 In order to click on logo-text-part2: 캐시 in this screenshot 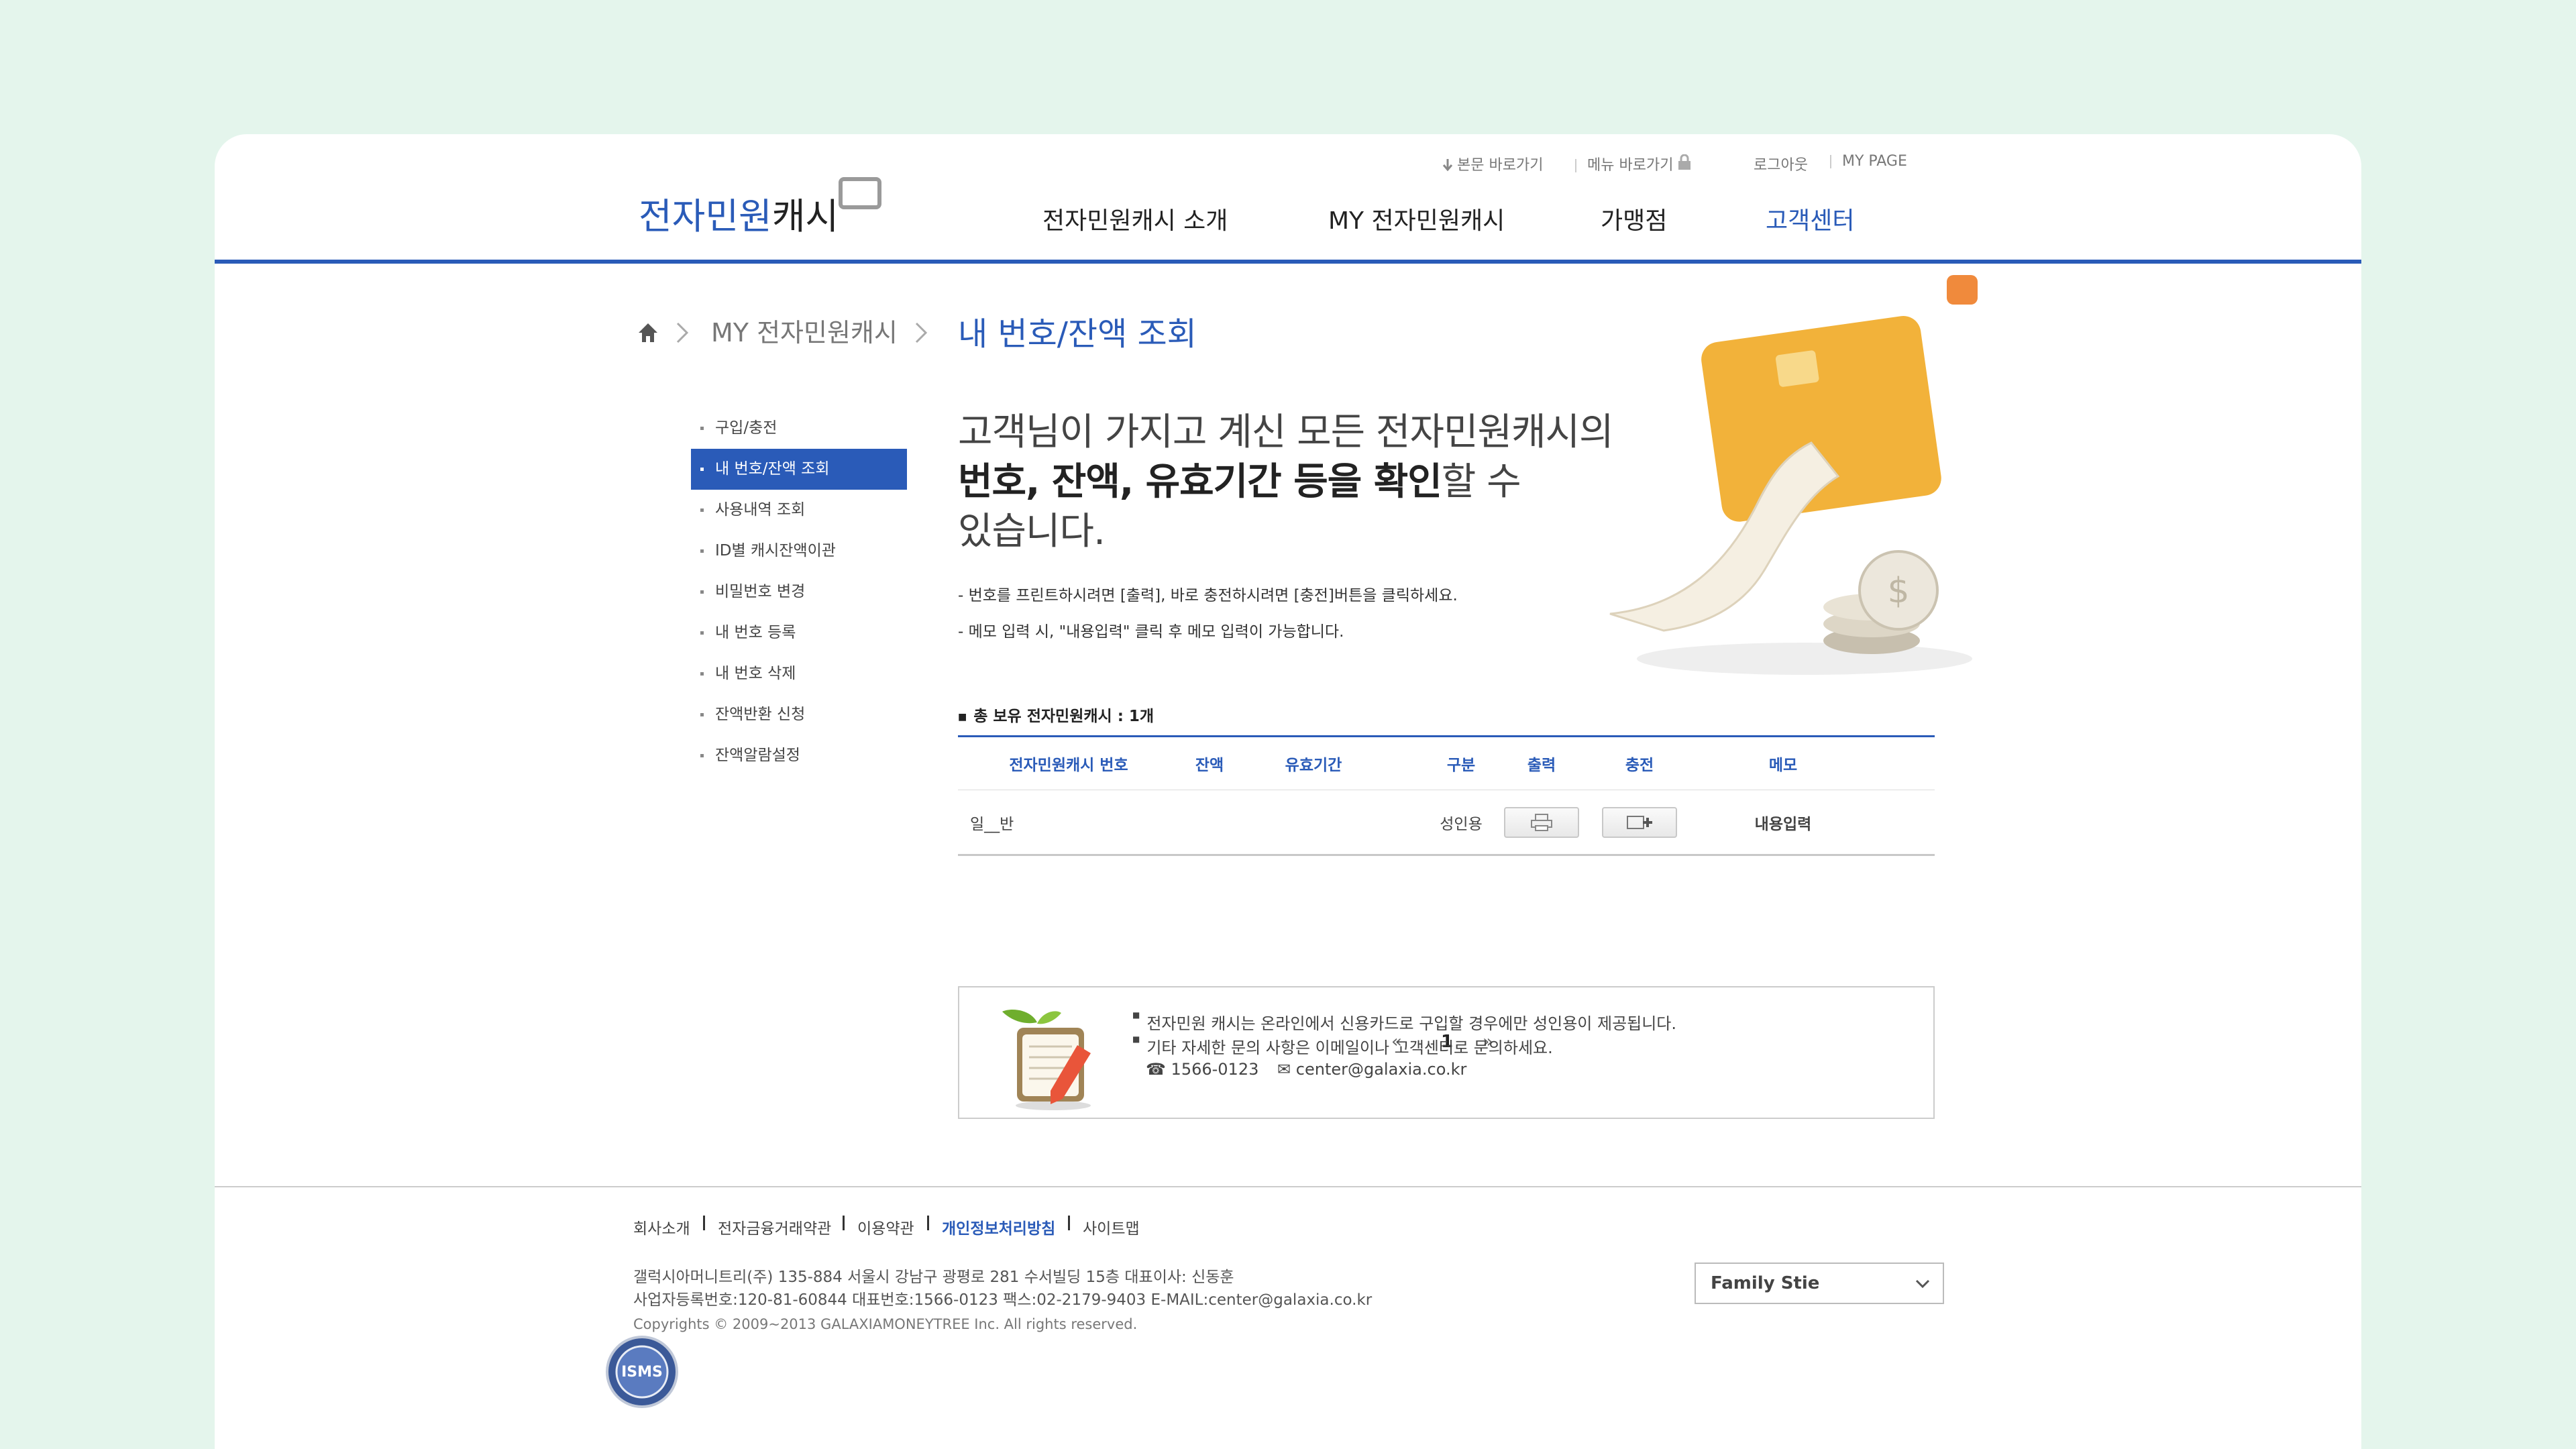, I will do `click(805, 216)`.